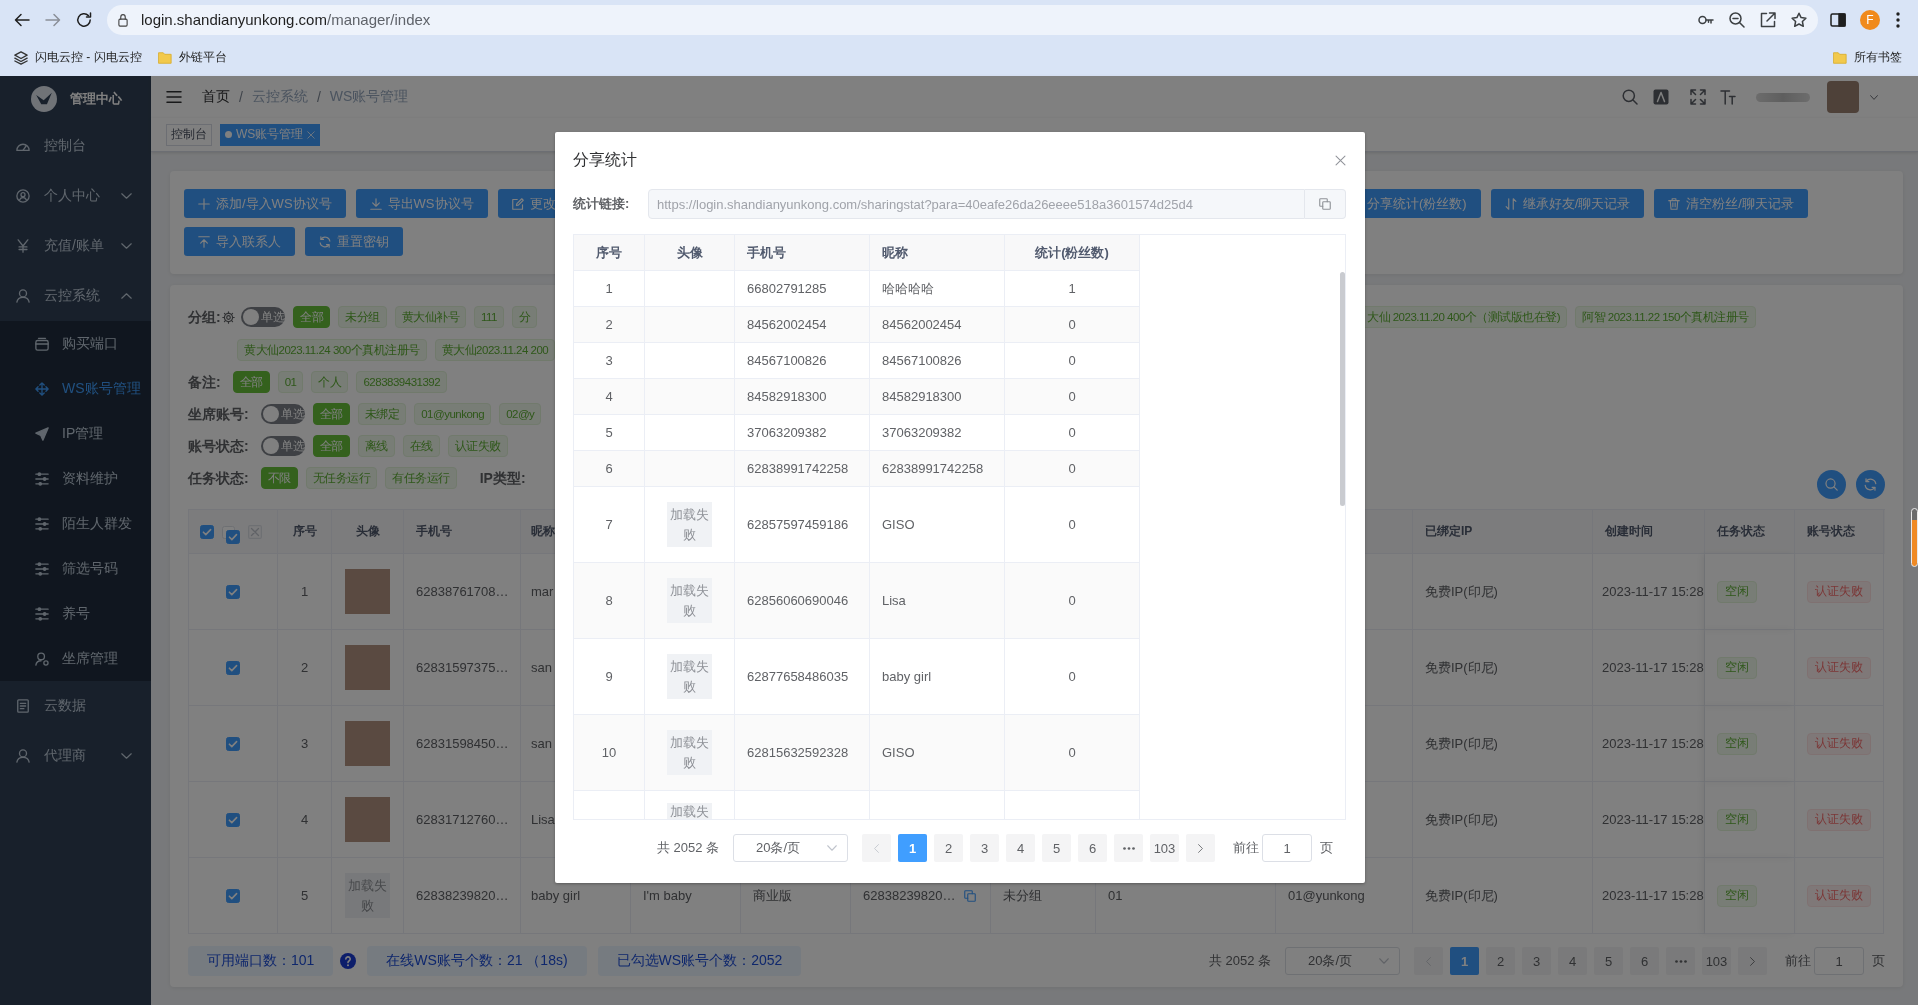 The width and height of the screenshot is (1918, 1005). What do you see at coordinates (376, 446) in the screenshot?
I see `filter-tag: 离线` at bounding box center [376, 446].